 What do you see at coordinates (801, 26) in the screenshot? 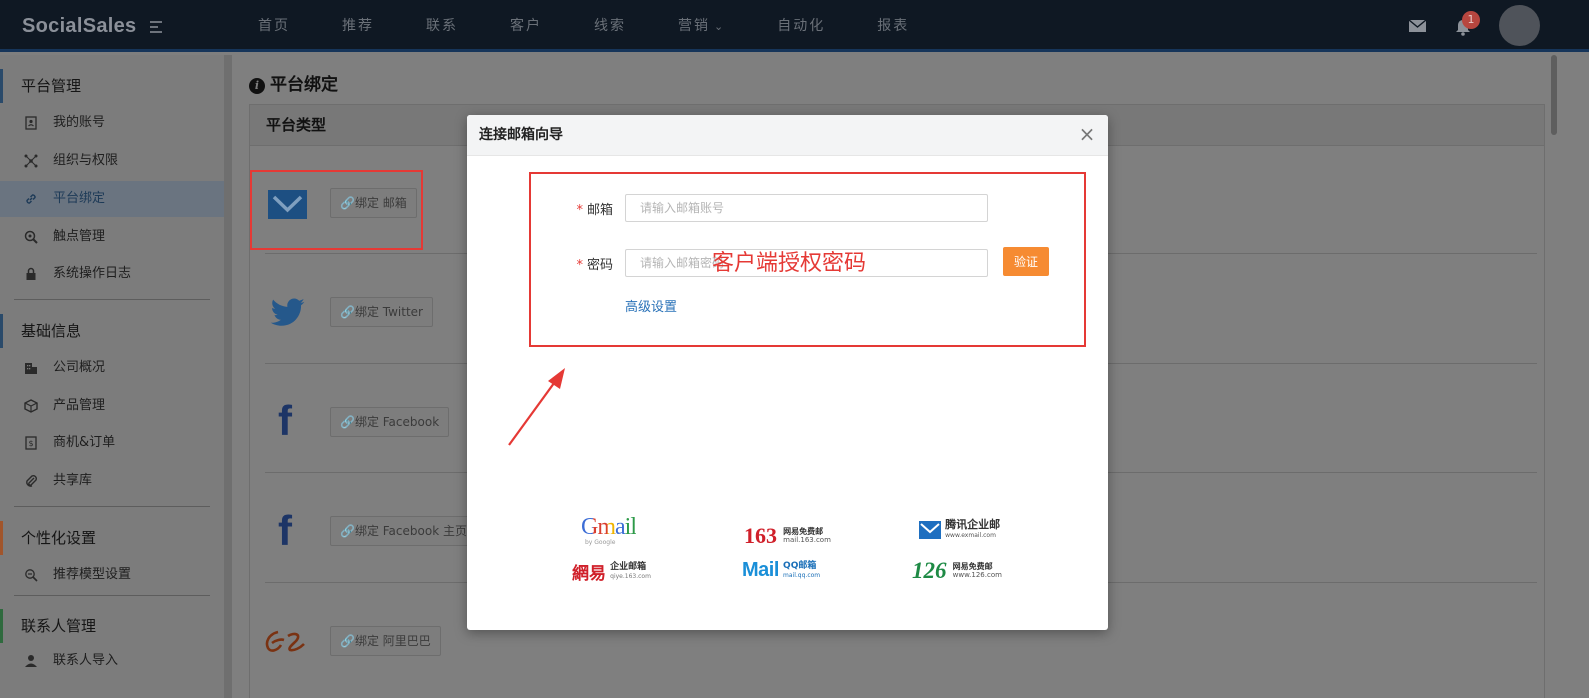
I see `nav-automation: 自动化` at bounding box center [801, 26].